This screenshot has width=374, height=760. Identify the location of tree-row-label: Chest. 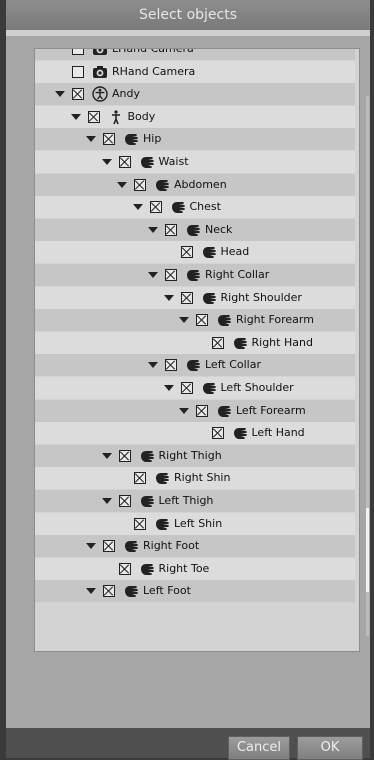
(205, 207).